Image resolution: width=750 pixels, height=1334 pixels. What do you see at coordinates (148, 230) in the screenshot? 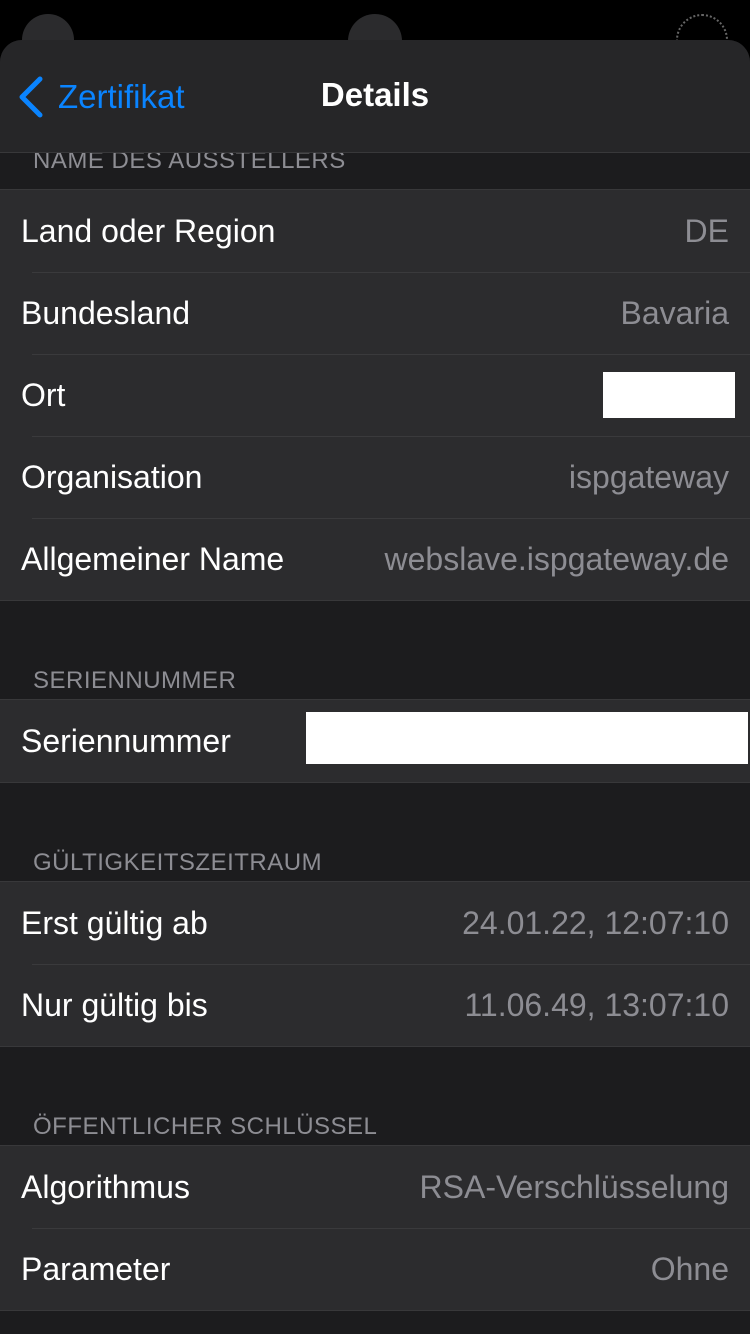
I see `row-label: Land oder Region` at bounding box center [148, 230].